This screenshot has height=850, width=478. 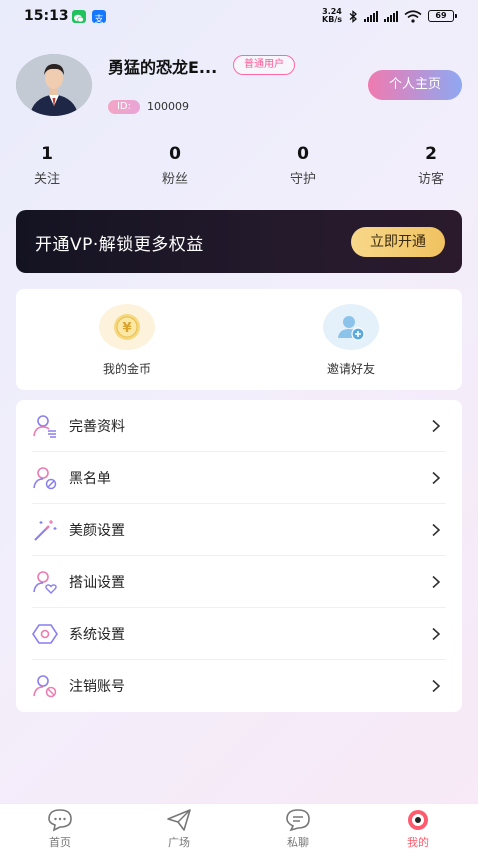 What do you see at coordinates (47, 165) in the screenshot?
I see `stat-following: 1 关注` at bounding box center [47, 165].